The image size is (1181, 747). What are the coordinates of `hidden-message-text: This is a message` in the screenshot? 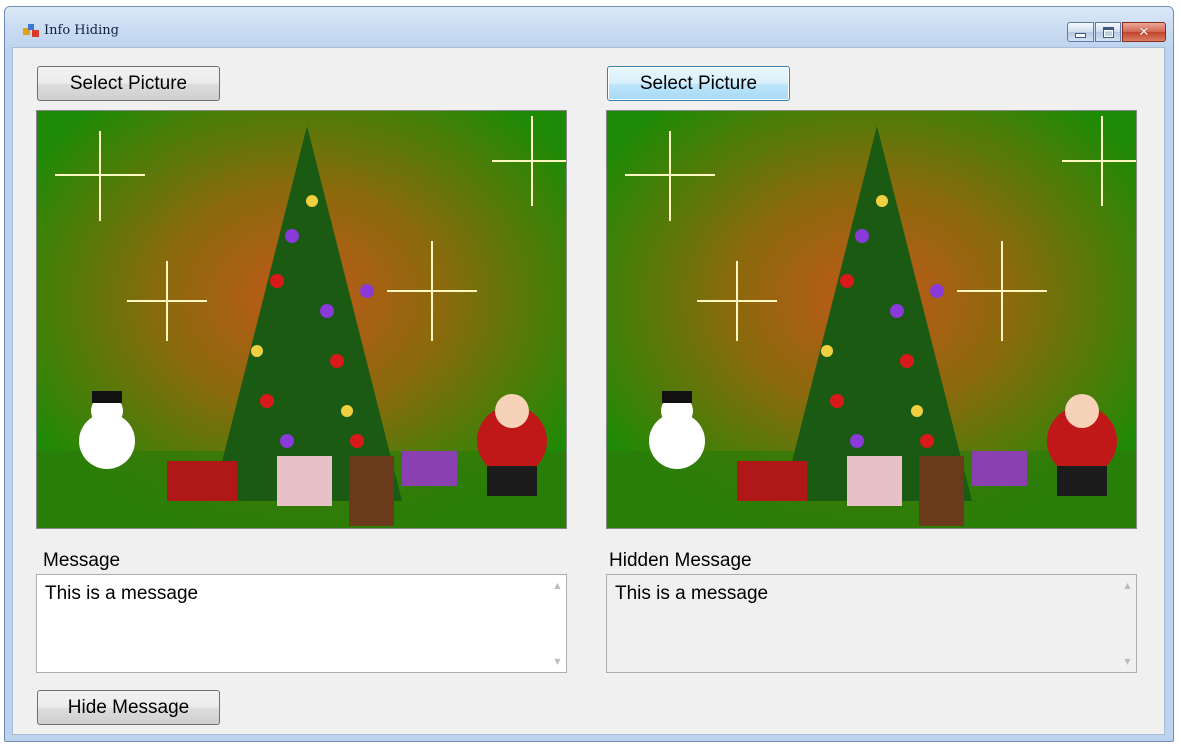 It's located at (692, 593).